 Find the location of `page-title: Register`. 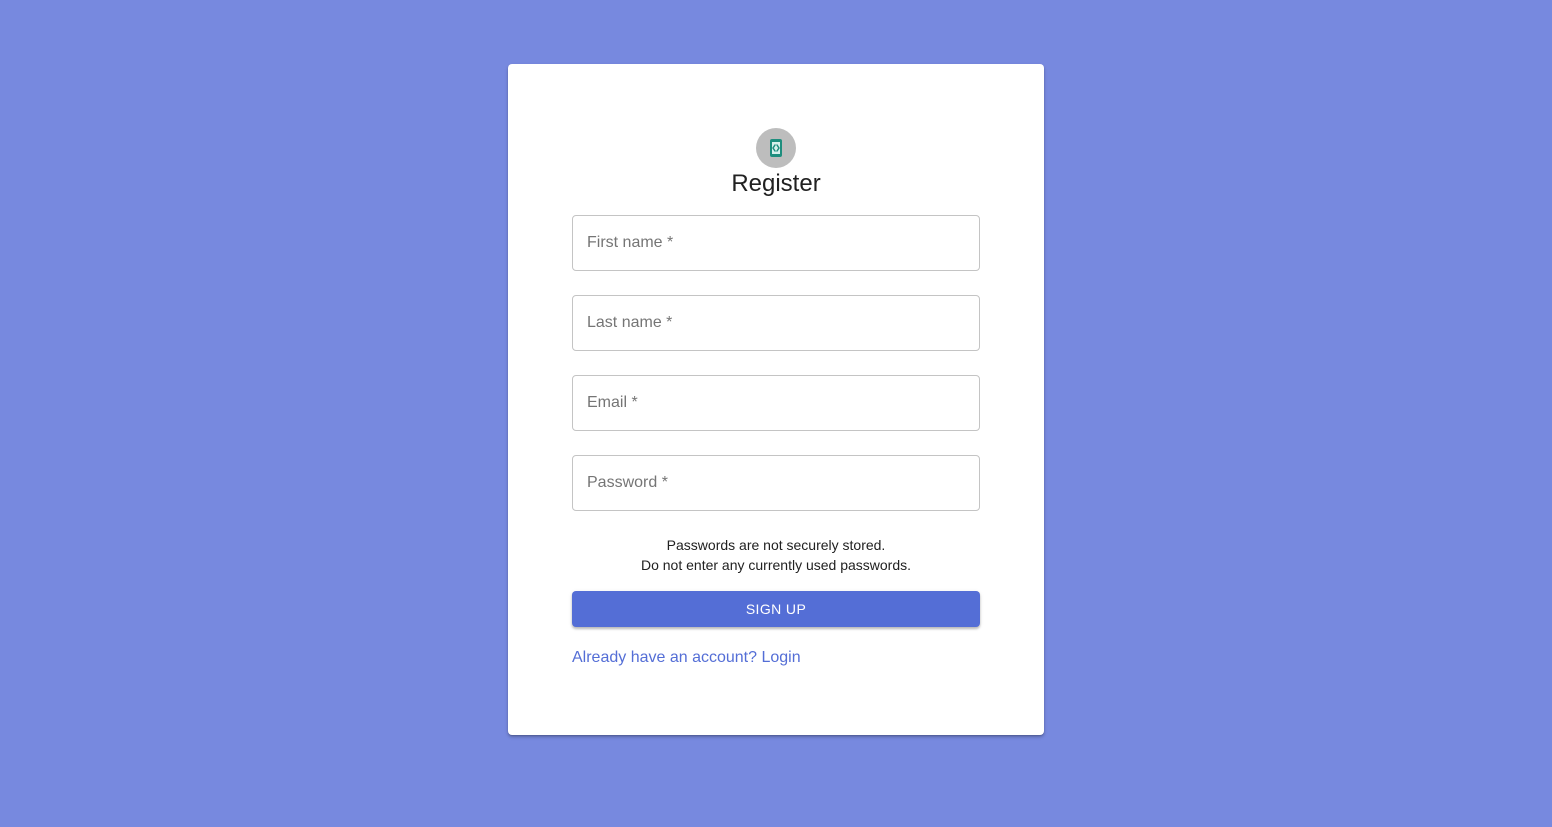

page-title: Register is located at coordinates (776, 183).